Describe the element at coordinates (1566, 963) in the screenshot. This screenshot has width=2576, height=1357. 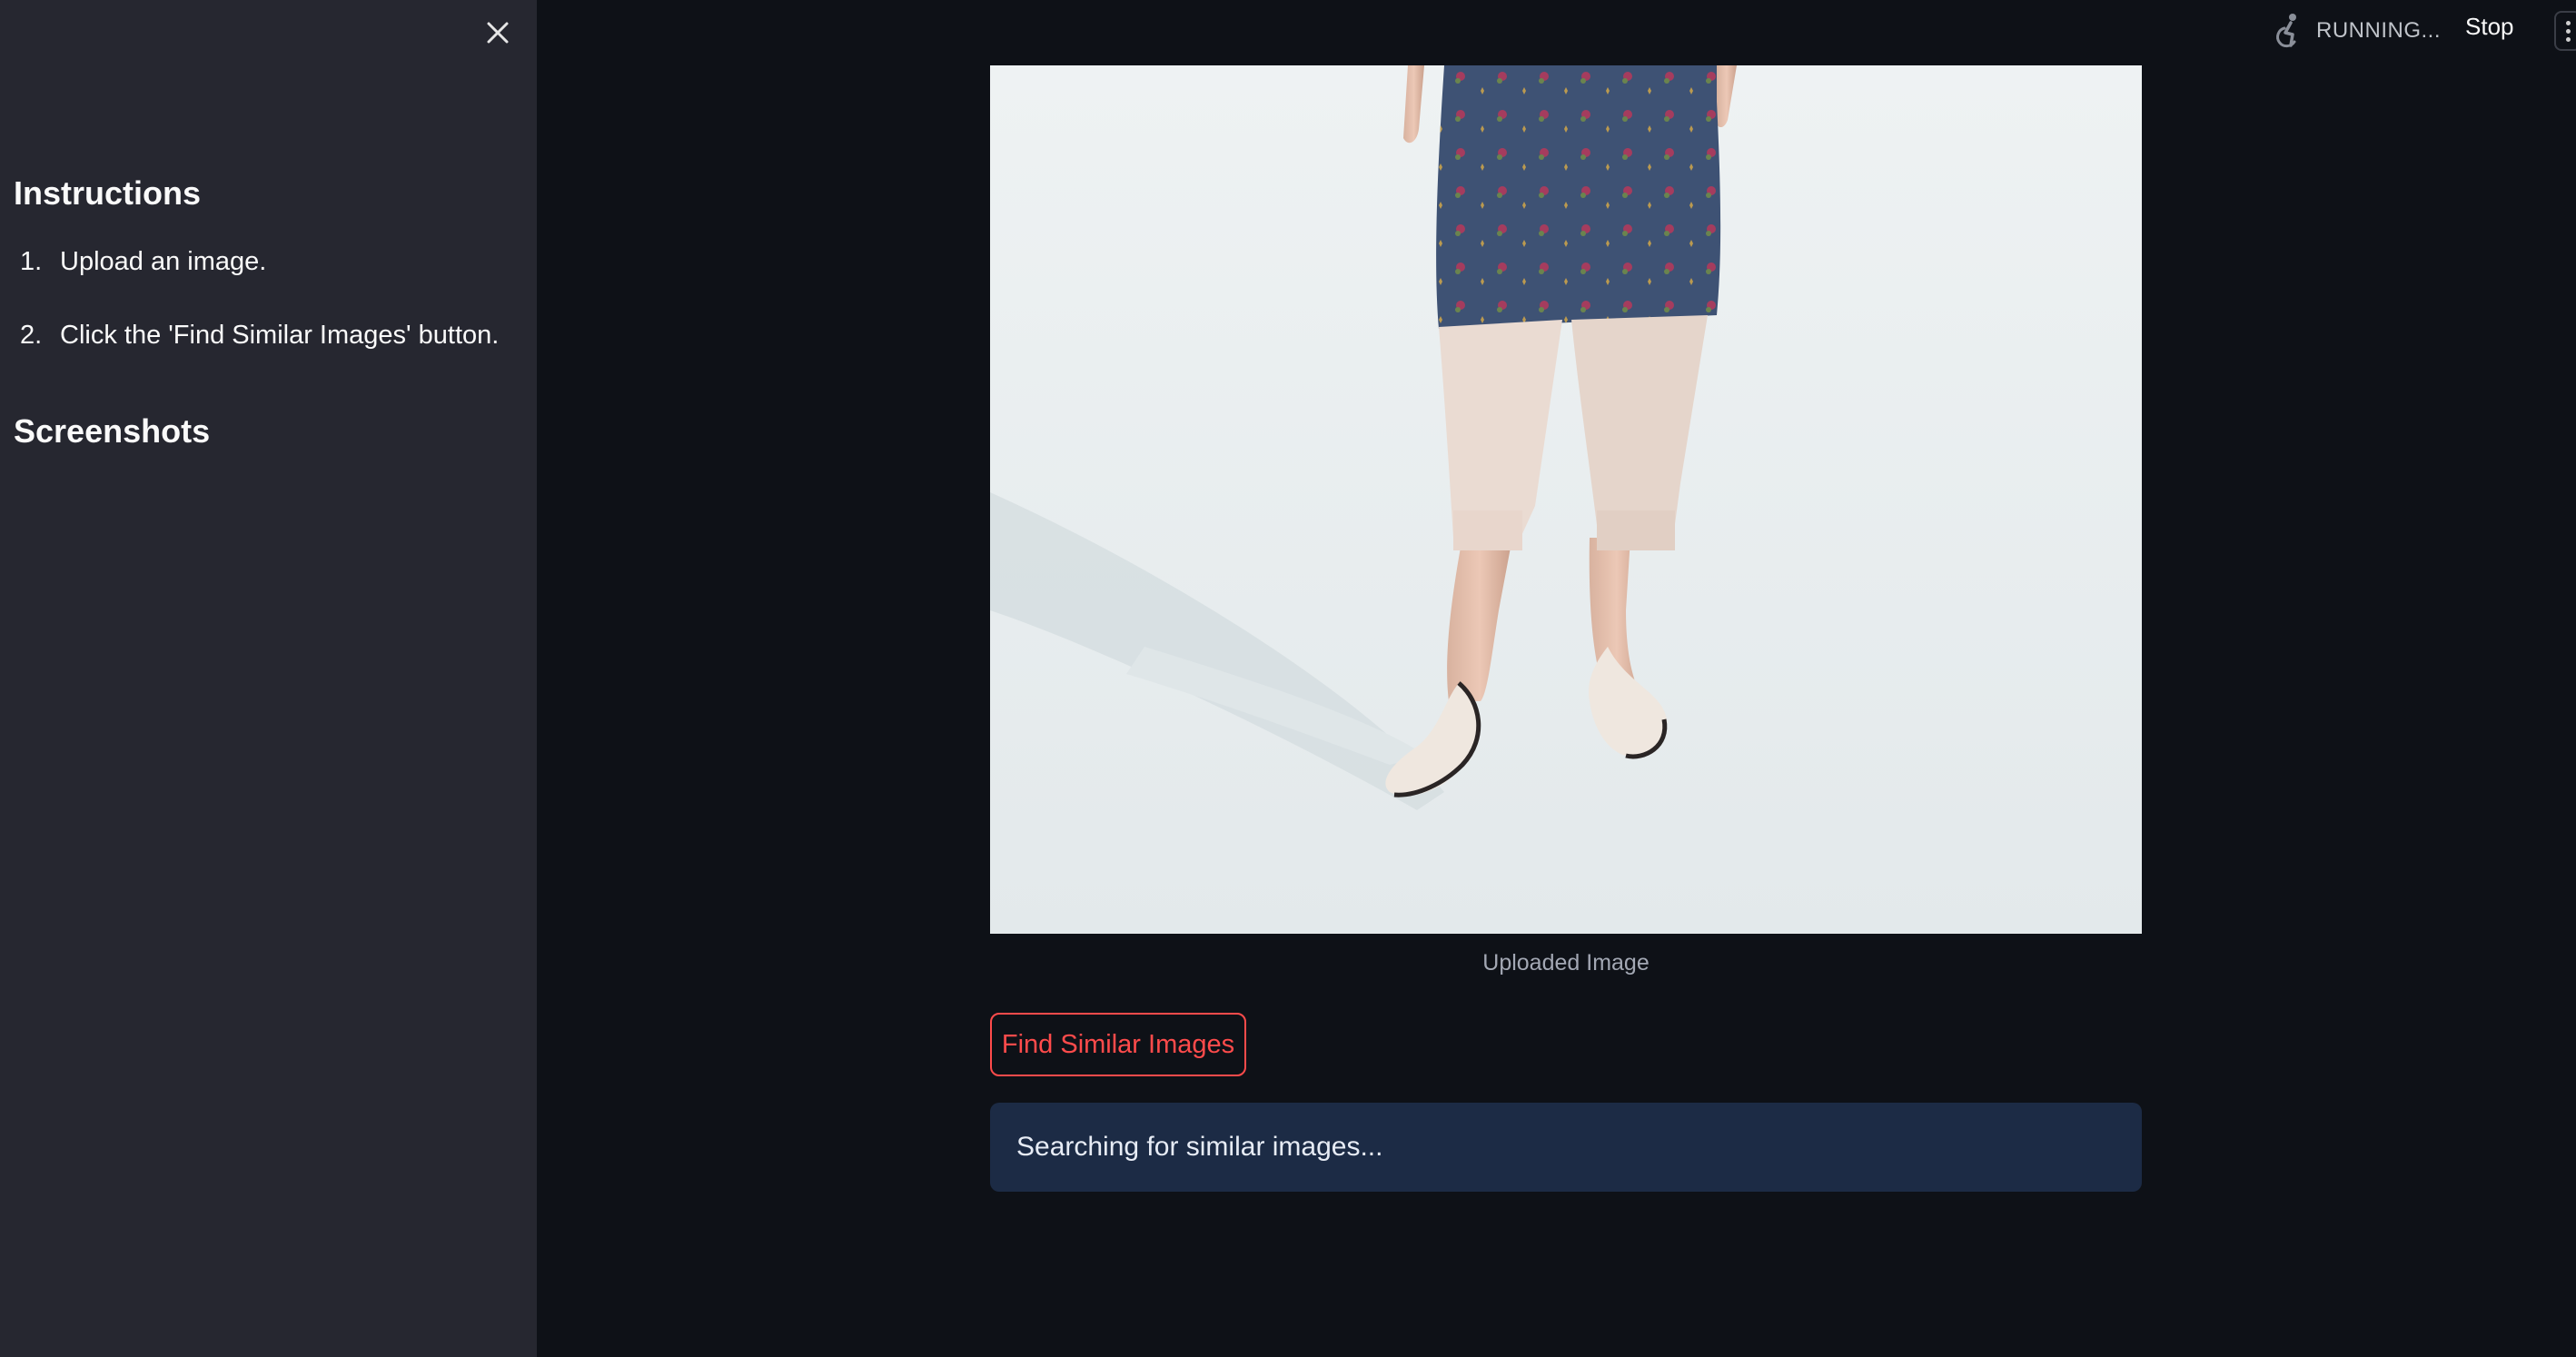
I see `image-caption: Uploaded Image` at that location.